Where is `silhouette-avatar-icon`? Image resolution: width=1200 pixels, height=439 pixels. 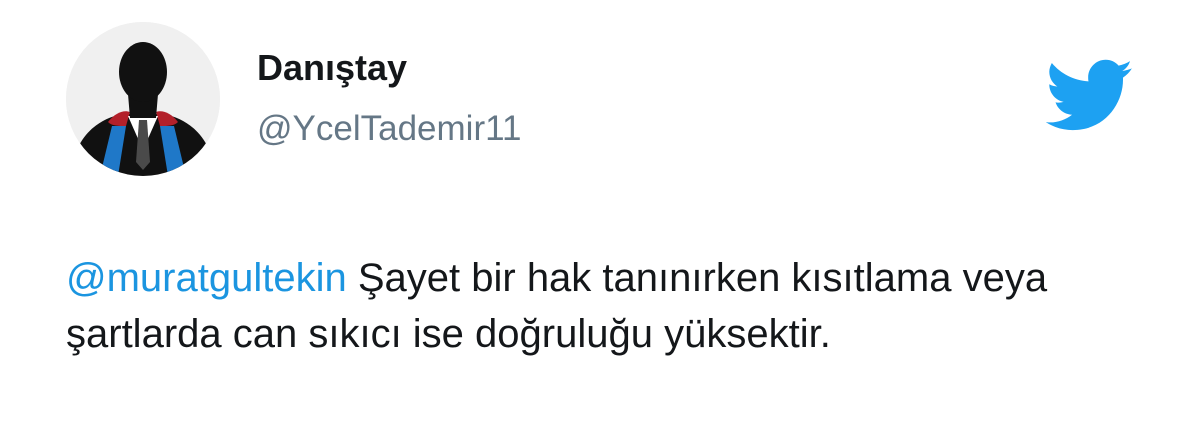 silhouette-avatar-icon is located at coordinates (143, 99).